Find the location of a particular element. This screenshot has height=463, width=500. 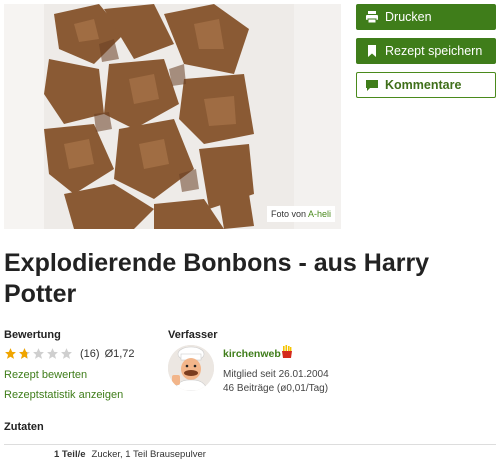

printer-icon is located at coordinates (372, 17).